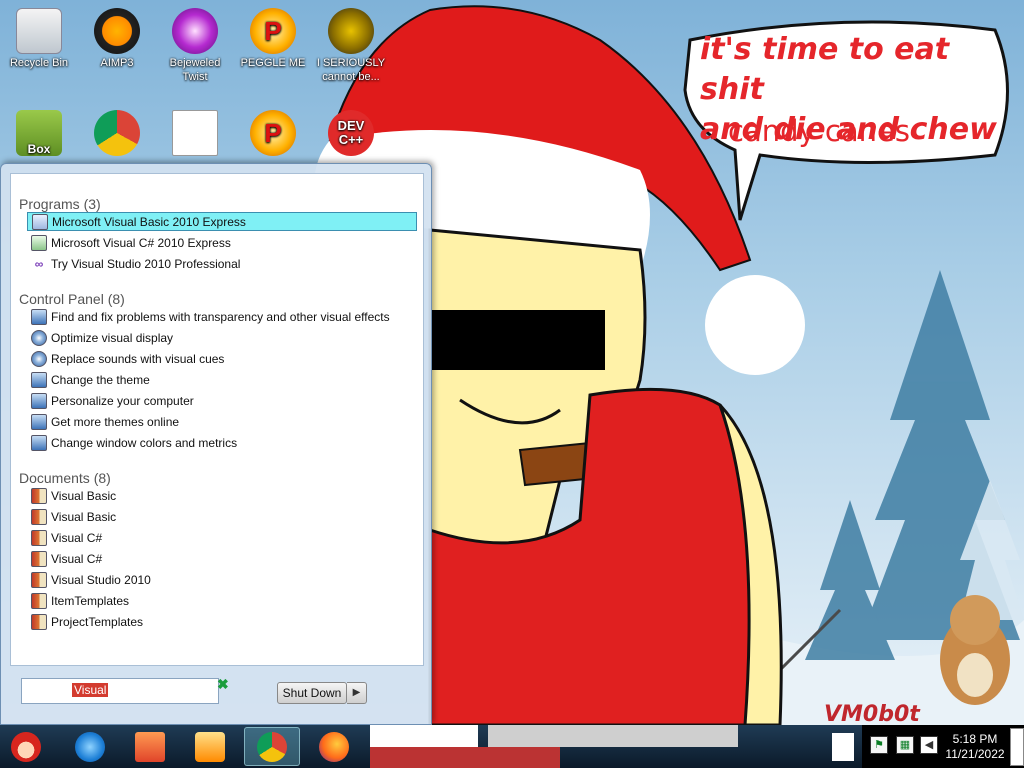 This screenshot has height=768, width=1024. I want to click on santa-start-icon, so click(26, 746).